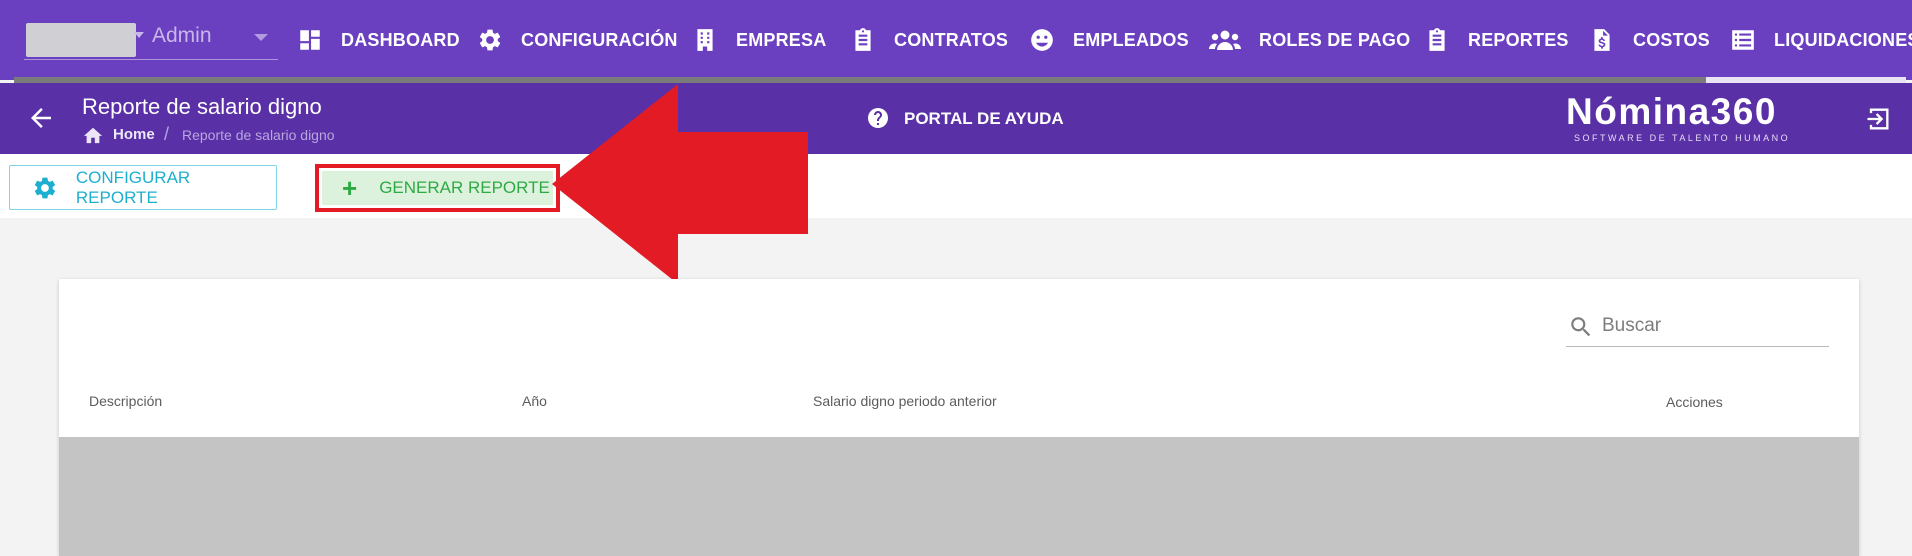 The image size is (1912, 556). Describe the element at coordinates (151, 39) in the screenshot. I see `user-selector: Admin` at that location.